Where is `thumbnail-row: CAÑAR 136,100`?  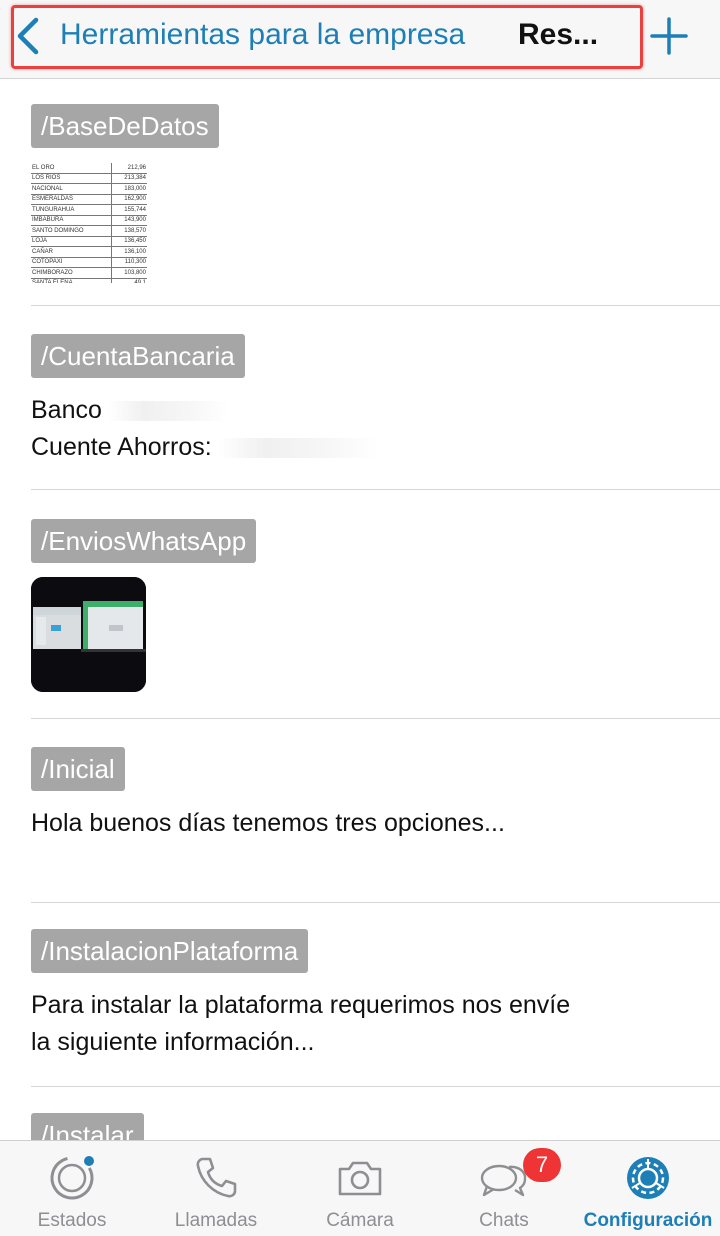 thumbnail-row: CAÑAR 136,100 is located at coordinates (89, 252).